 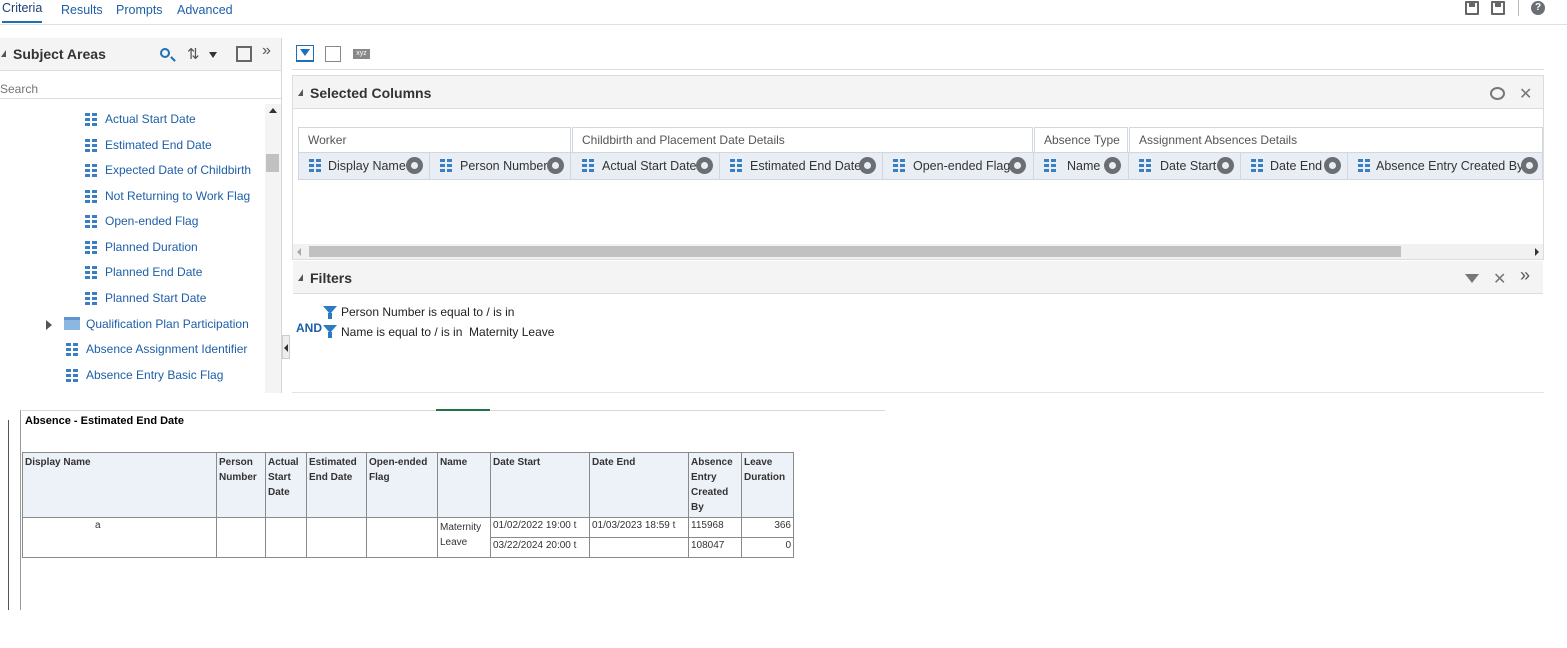 What do you see at coordinates (540, 485) in the screenshot?
I see `report-header-cell: Date Start` at bounding box center [540, 485].